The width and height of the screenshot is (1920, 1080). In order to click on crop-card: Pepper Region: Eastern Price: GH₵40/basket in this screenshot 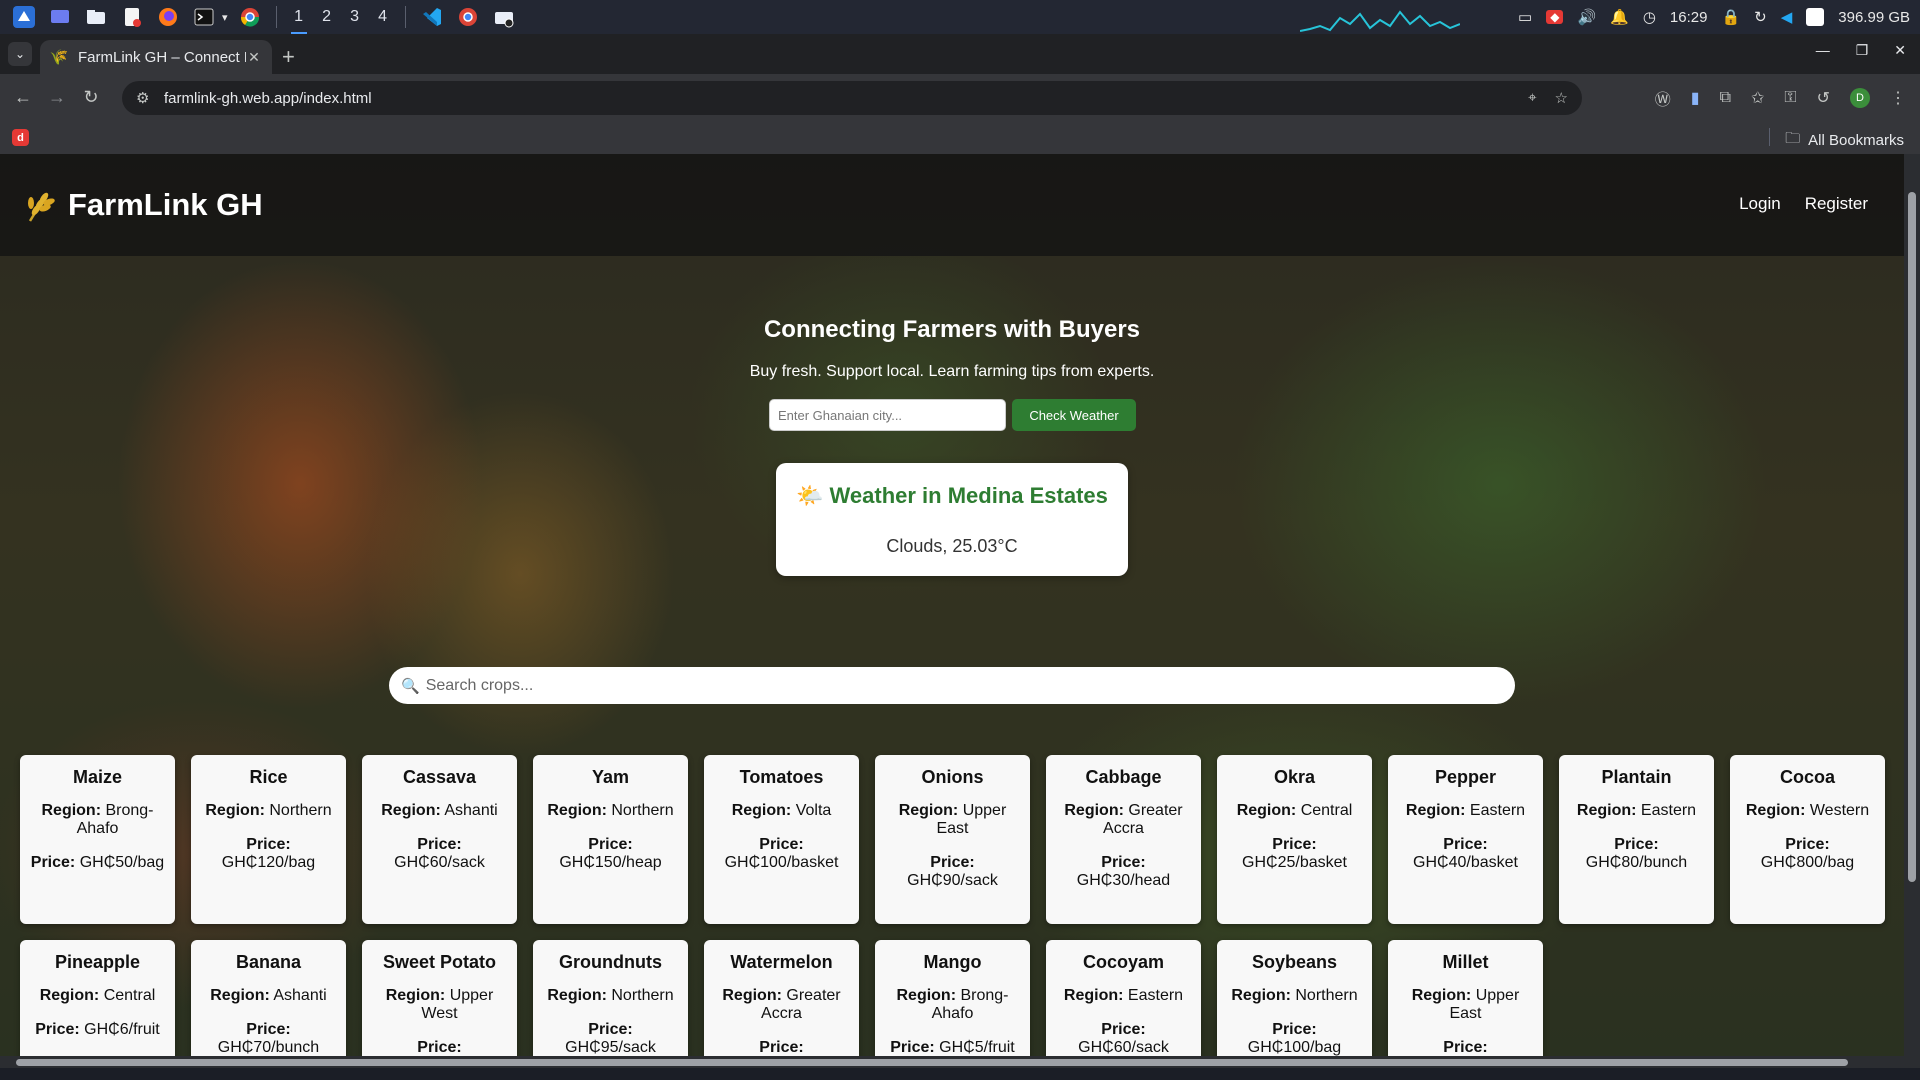, I will do `click(1465, 839)`.